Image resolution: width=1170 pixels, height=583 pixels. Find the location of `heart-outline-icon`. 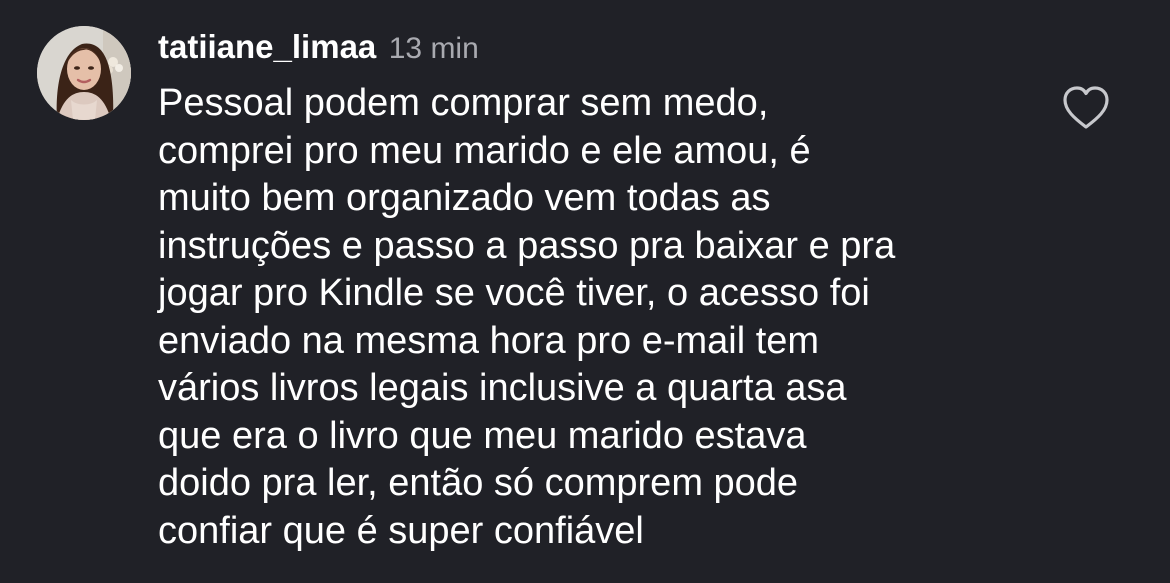

heart-outline-icon is located at coordinates (1086, 107).